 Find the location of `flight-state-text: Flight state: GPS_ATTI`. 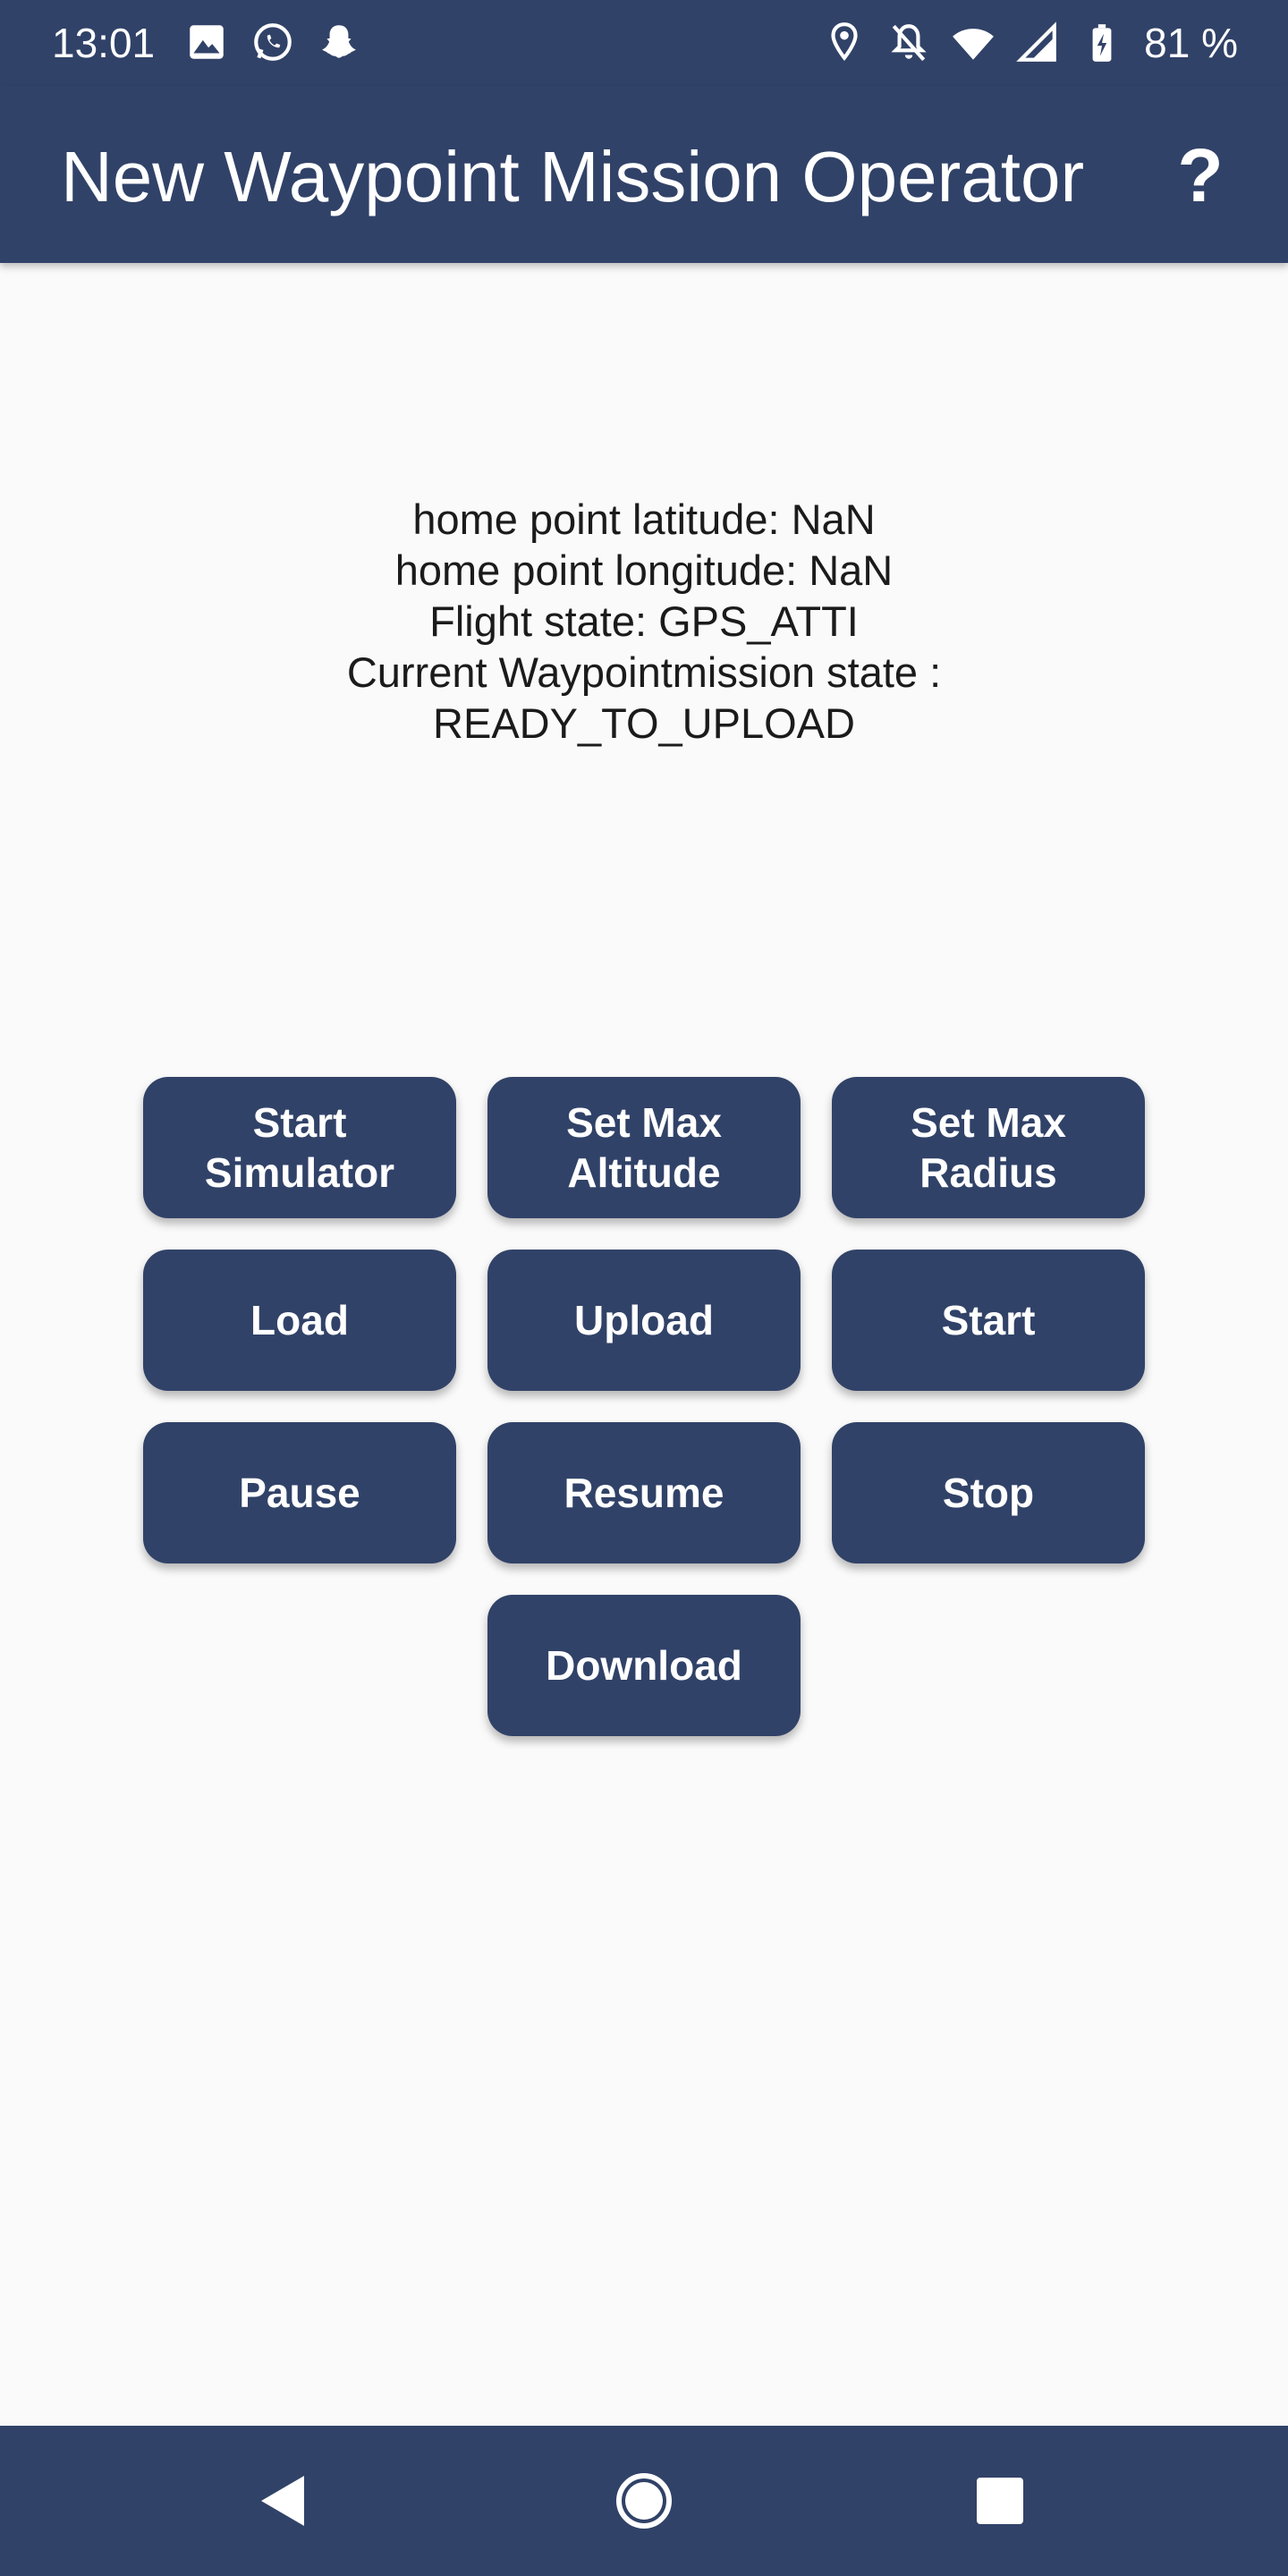

flight-state-text: Flight state: GPS_ATTI is located at coordinates (644, 621).